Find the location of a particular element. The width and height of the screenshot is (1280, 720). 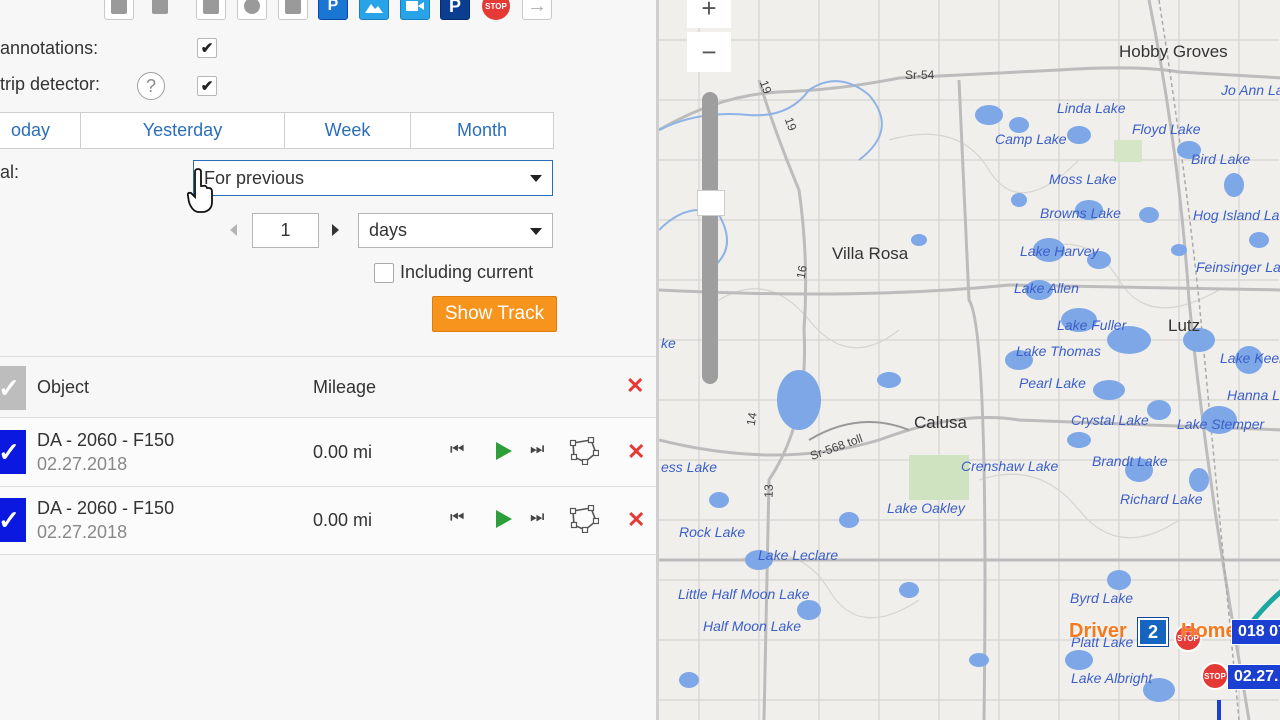

map-town-label: Villa Rosa is located at coordinates (870, 253).